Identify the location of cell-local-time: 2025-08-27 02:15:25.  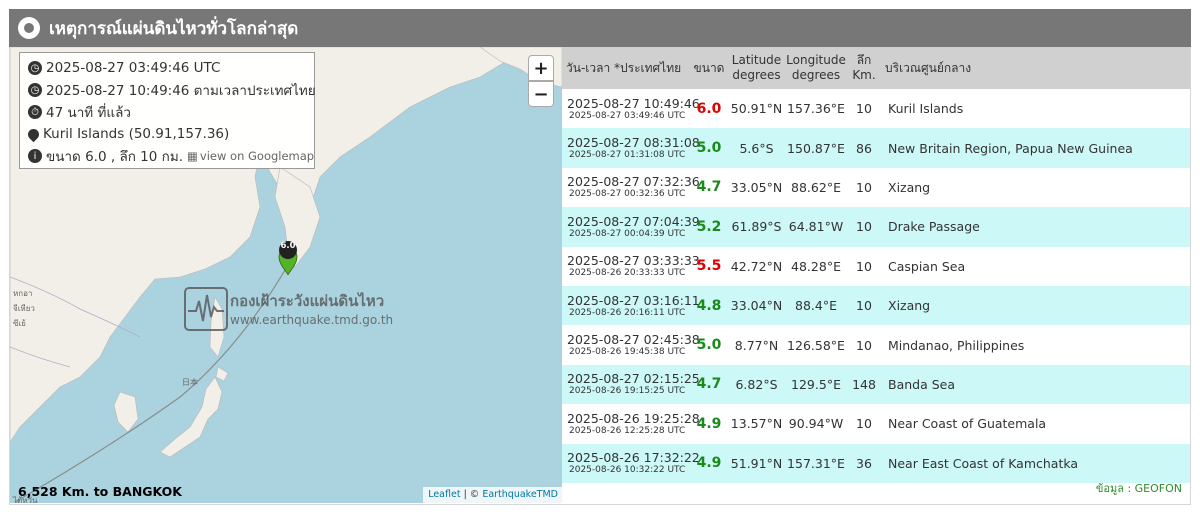
(633, 379).